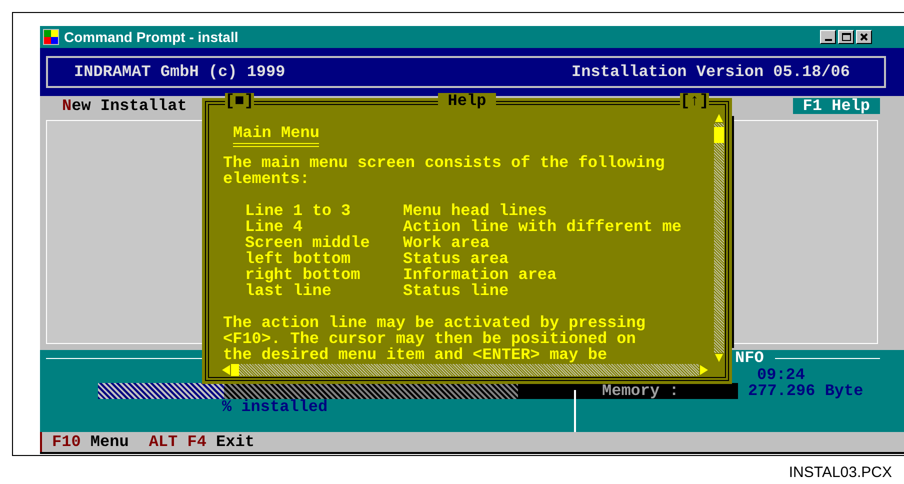 This screenshot has height=484, width=904. What do you see at coordinates (415, 355) in the screenshot?
I see `help-text: the desired menu item and <ENTER> may be` at bounding box center [415, 355].